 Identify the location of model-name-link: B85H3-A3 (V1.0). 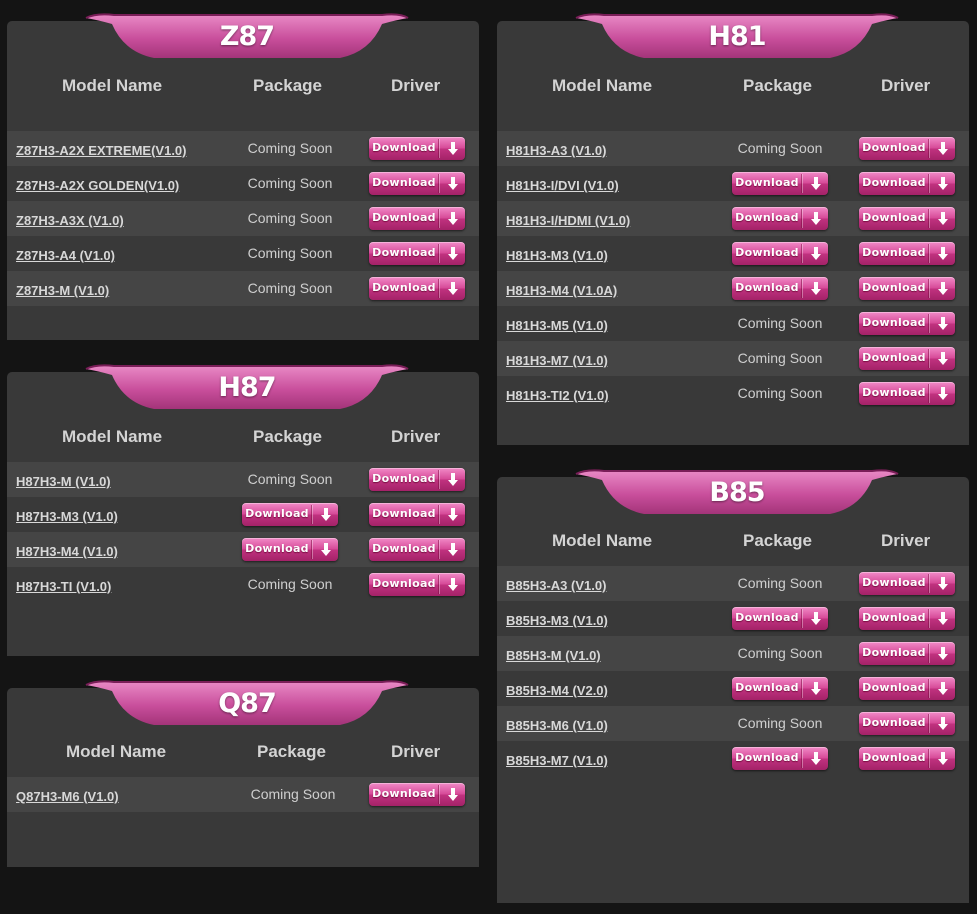
(556, 583).